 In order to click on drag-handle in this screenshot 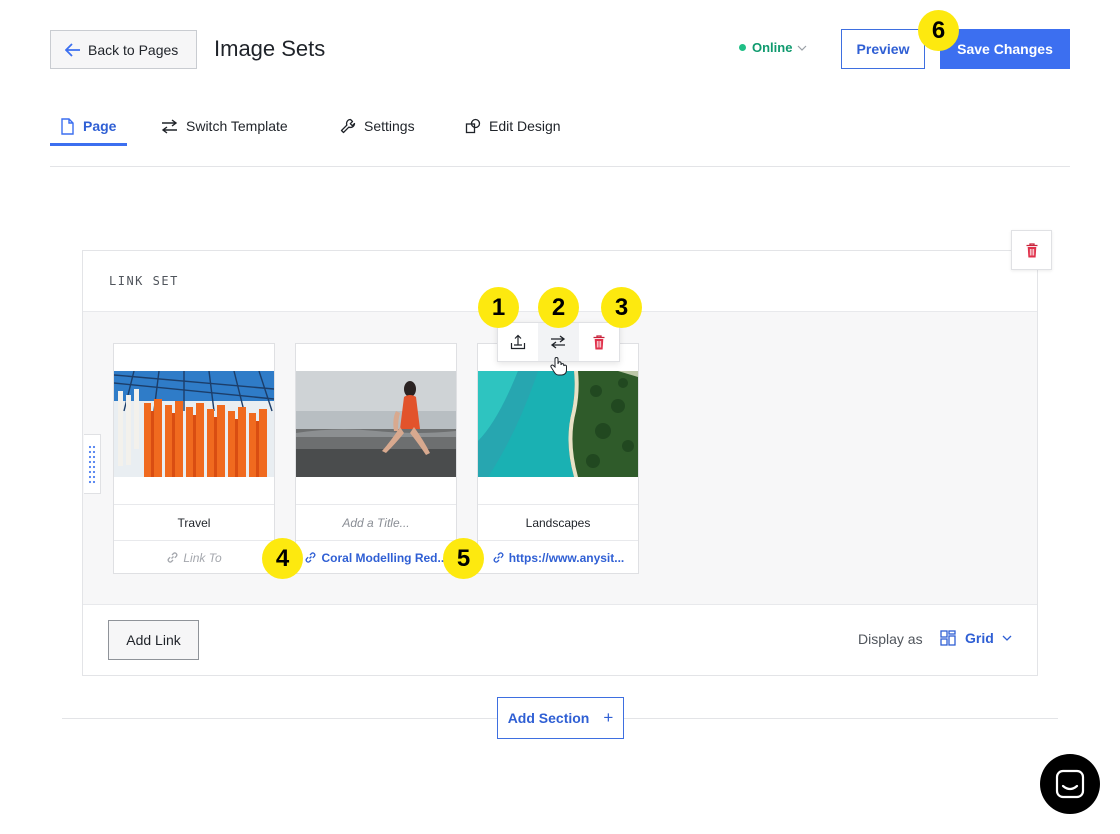, I will do `click(92, 464)`.